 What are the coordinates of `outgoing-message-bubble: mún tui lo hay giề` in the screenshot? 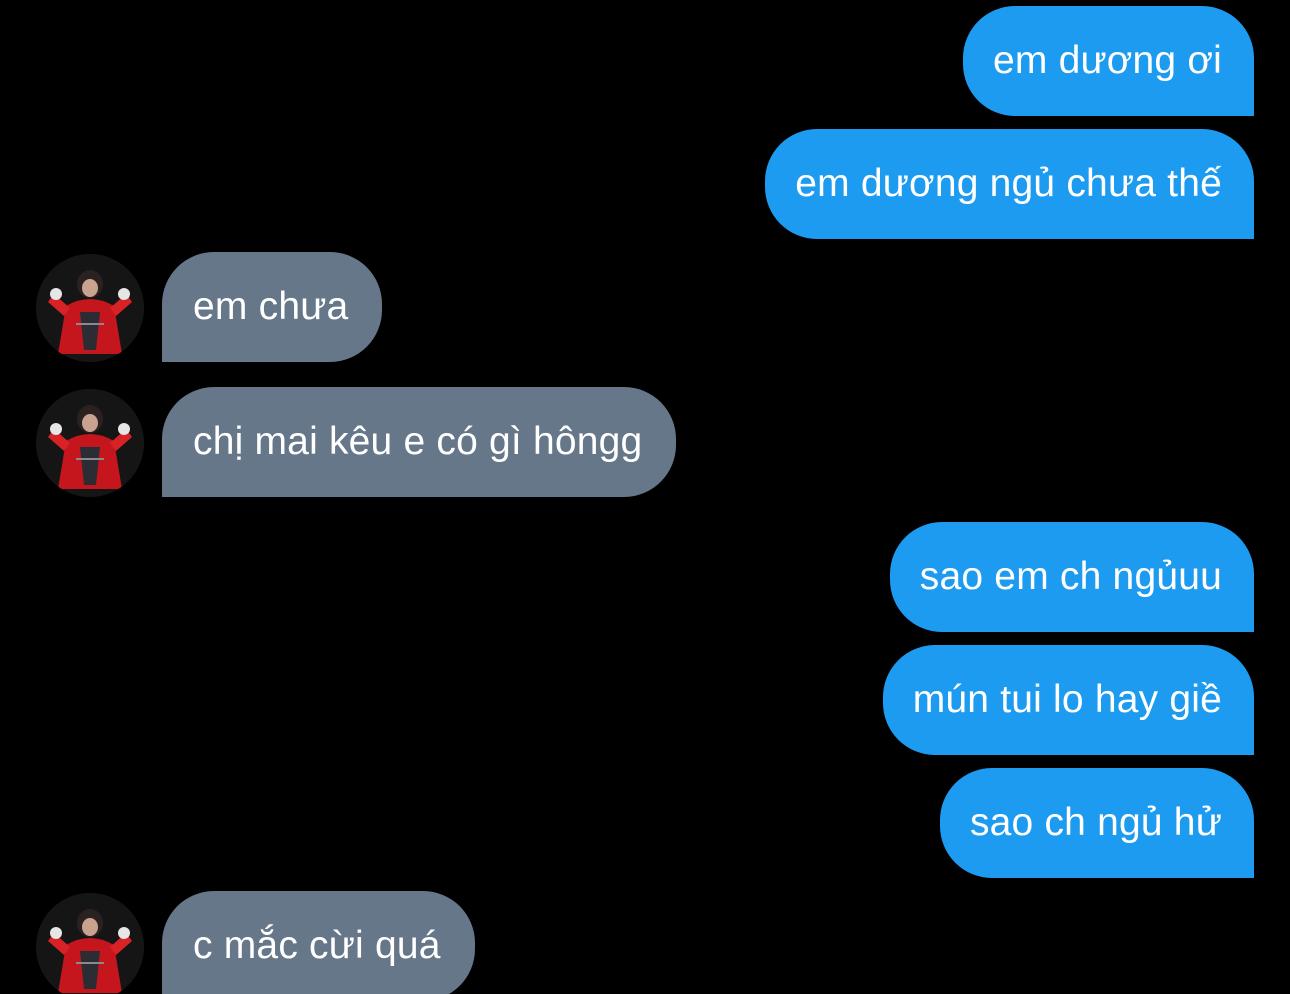 It's located at (1068, 700).